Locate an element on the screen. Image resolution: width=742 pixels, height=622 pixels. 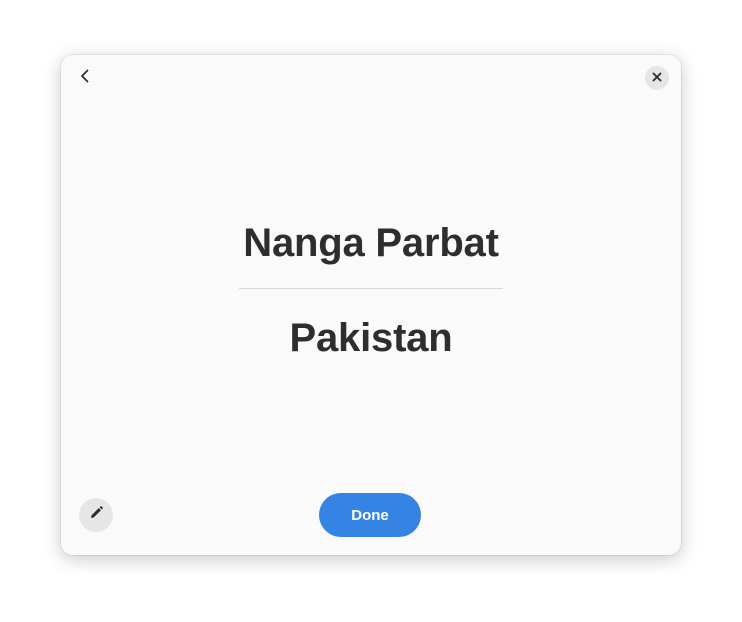
card-front-text: Nanga Parbat is located at coordinates (371, 243).